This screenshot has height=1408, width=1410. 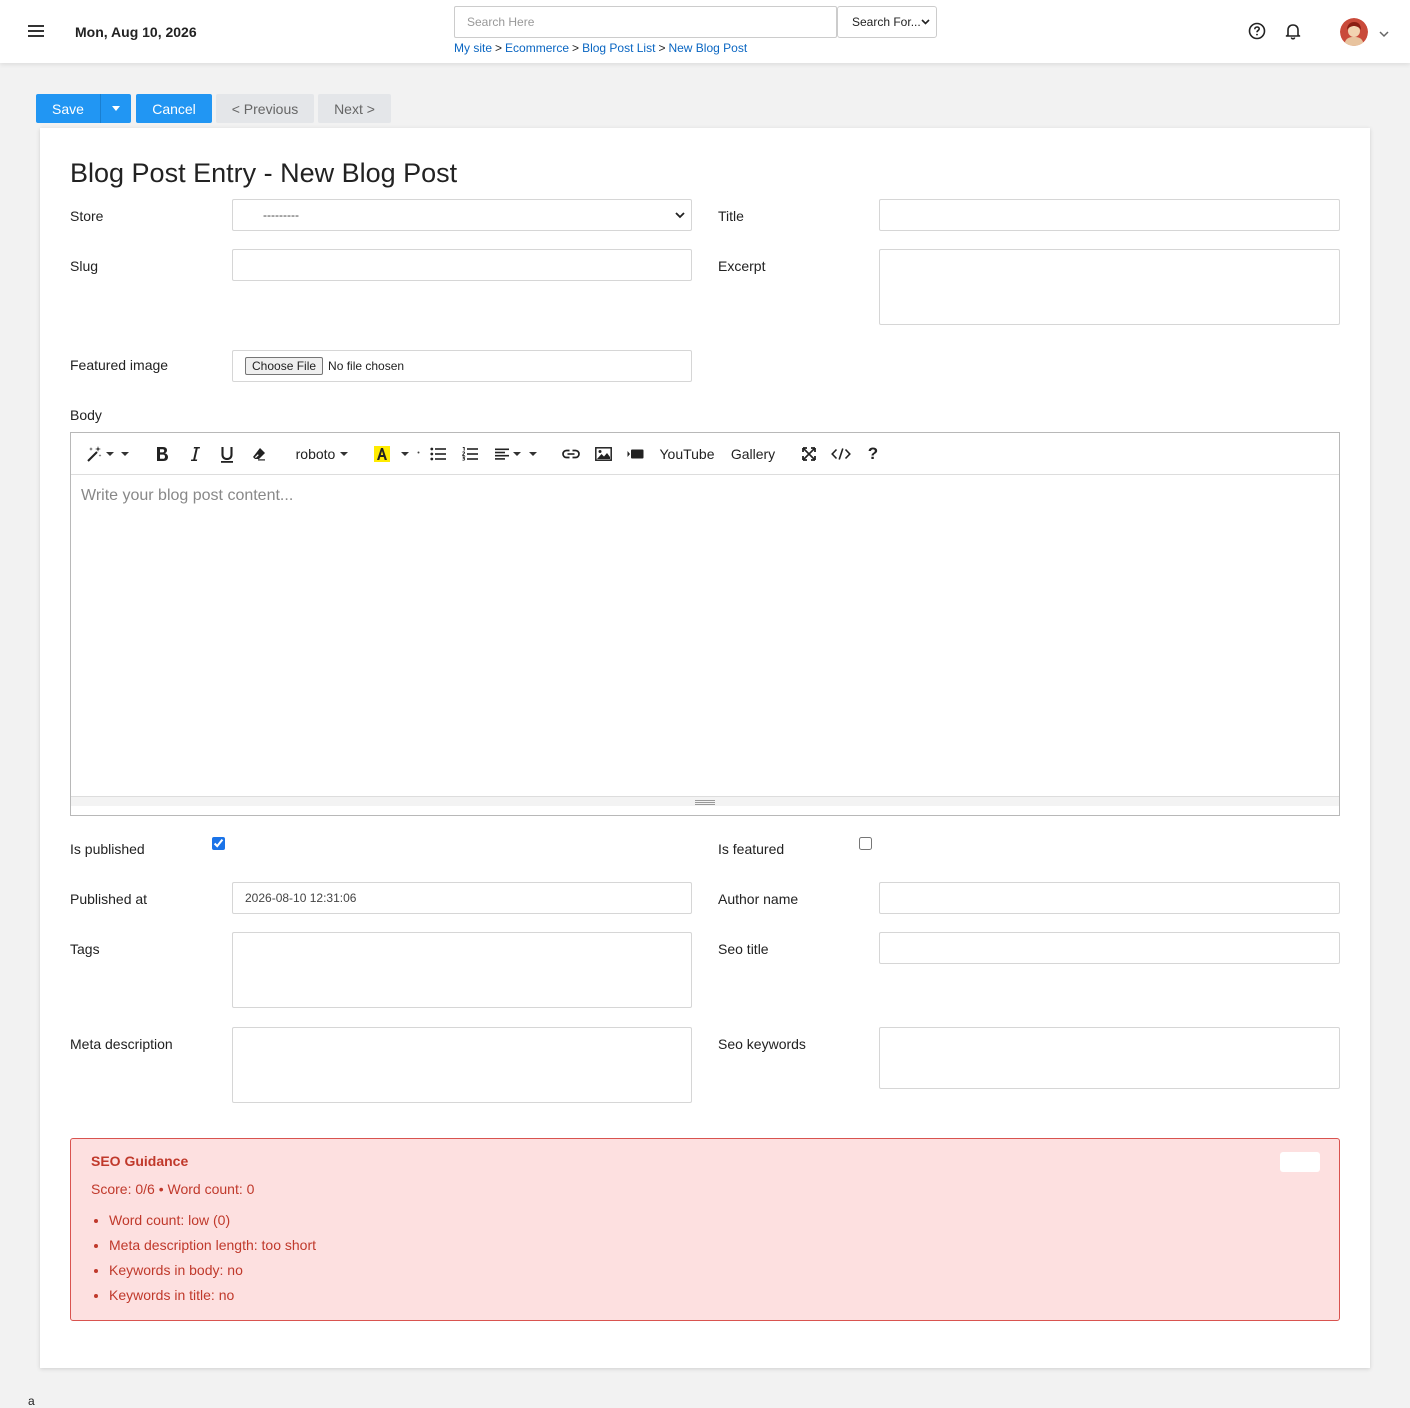 I want to click on author-name-label: Author name, so click(x=758, y=899).